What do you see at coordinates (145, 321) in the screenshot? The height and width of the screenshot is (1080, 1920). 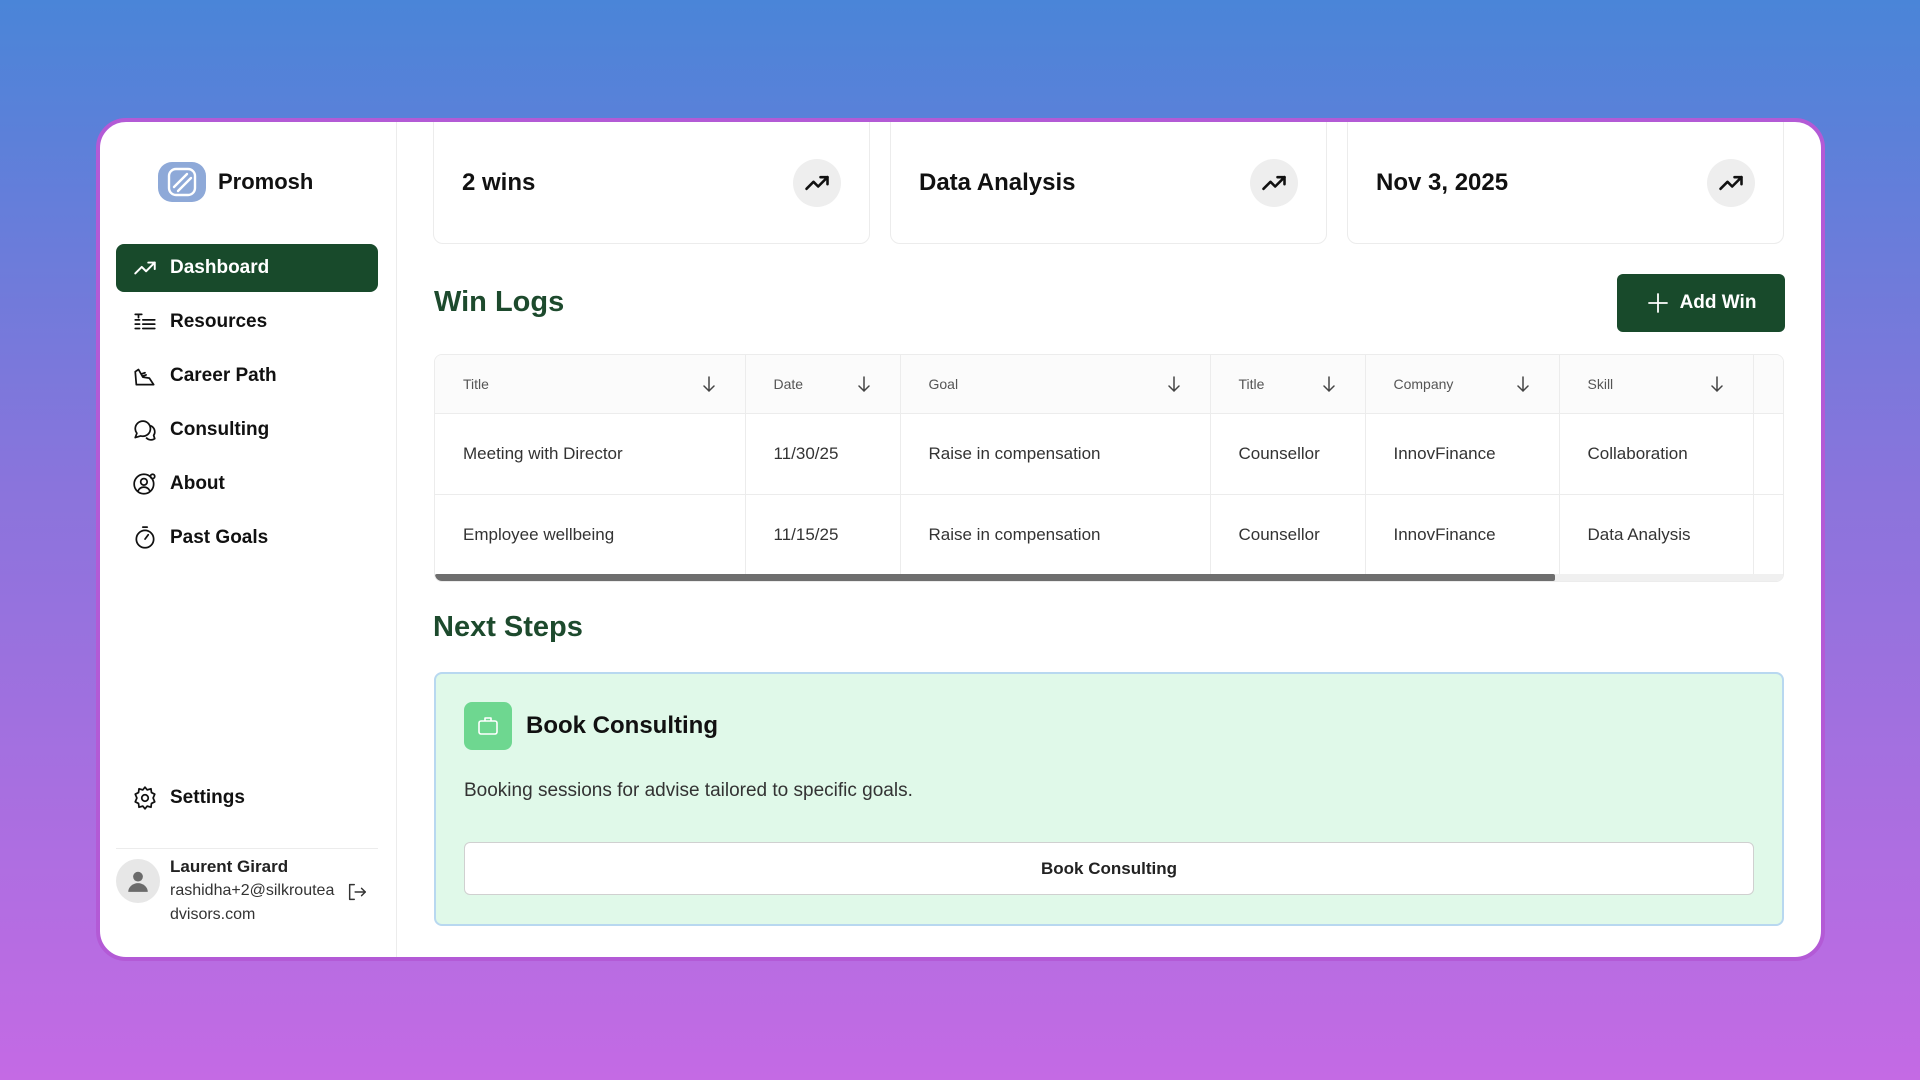 I see `list-icon` at bounding box center [145, 321].